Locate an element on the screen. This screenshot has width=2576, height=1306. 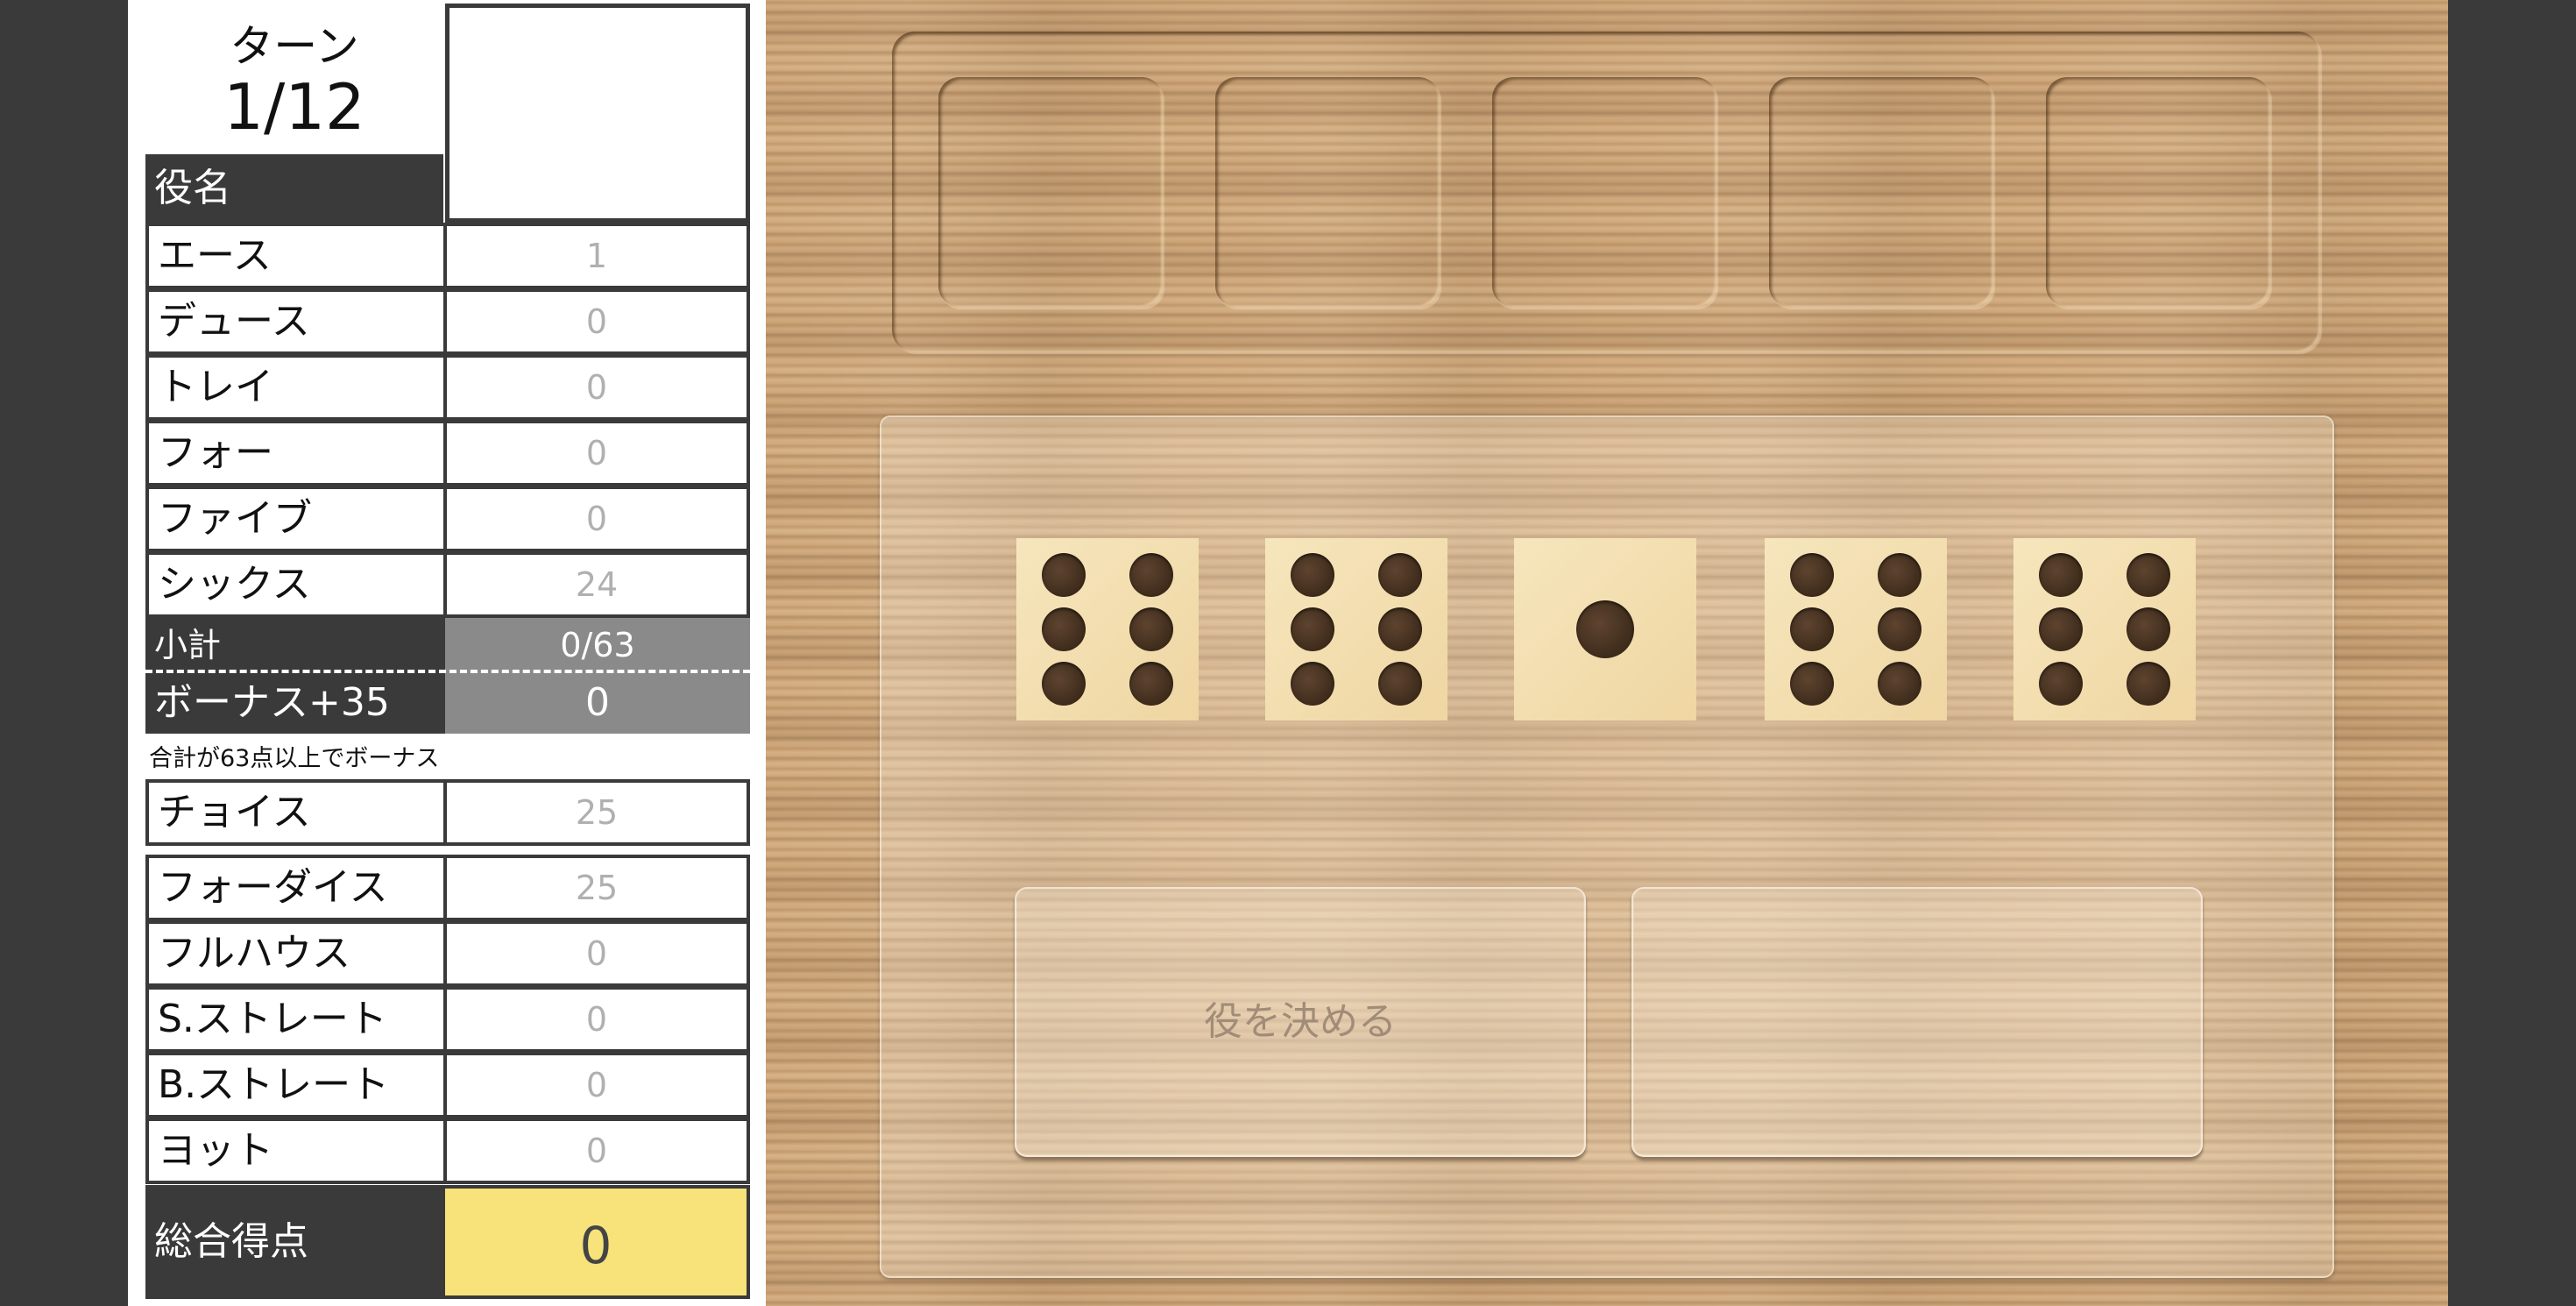
score-cell-aces: 1 is located at coordinates (596, 256).